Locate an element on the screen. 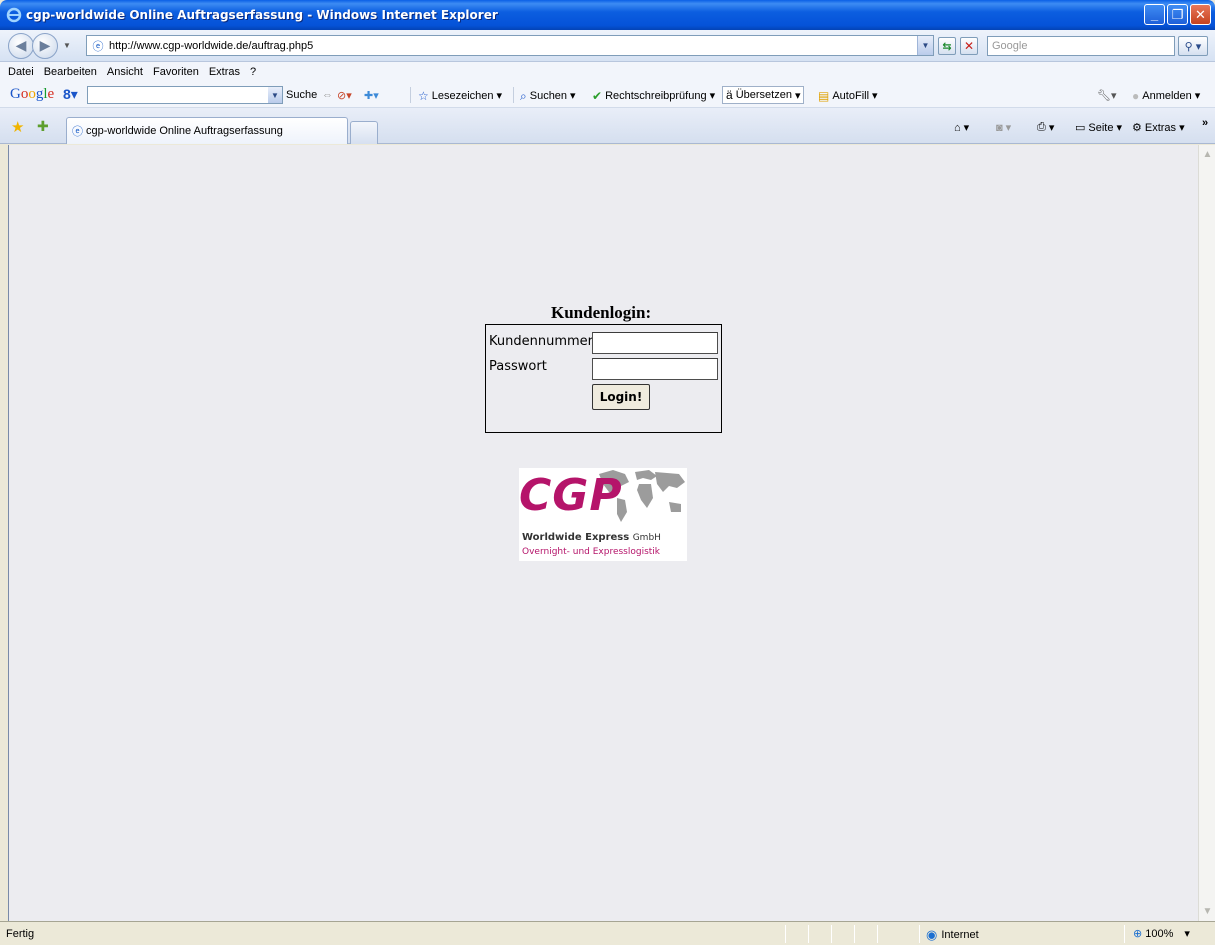 The height and width of the screenshot is (945, 1215). ie-icon is located at coordinates (14, 15).